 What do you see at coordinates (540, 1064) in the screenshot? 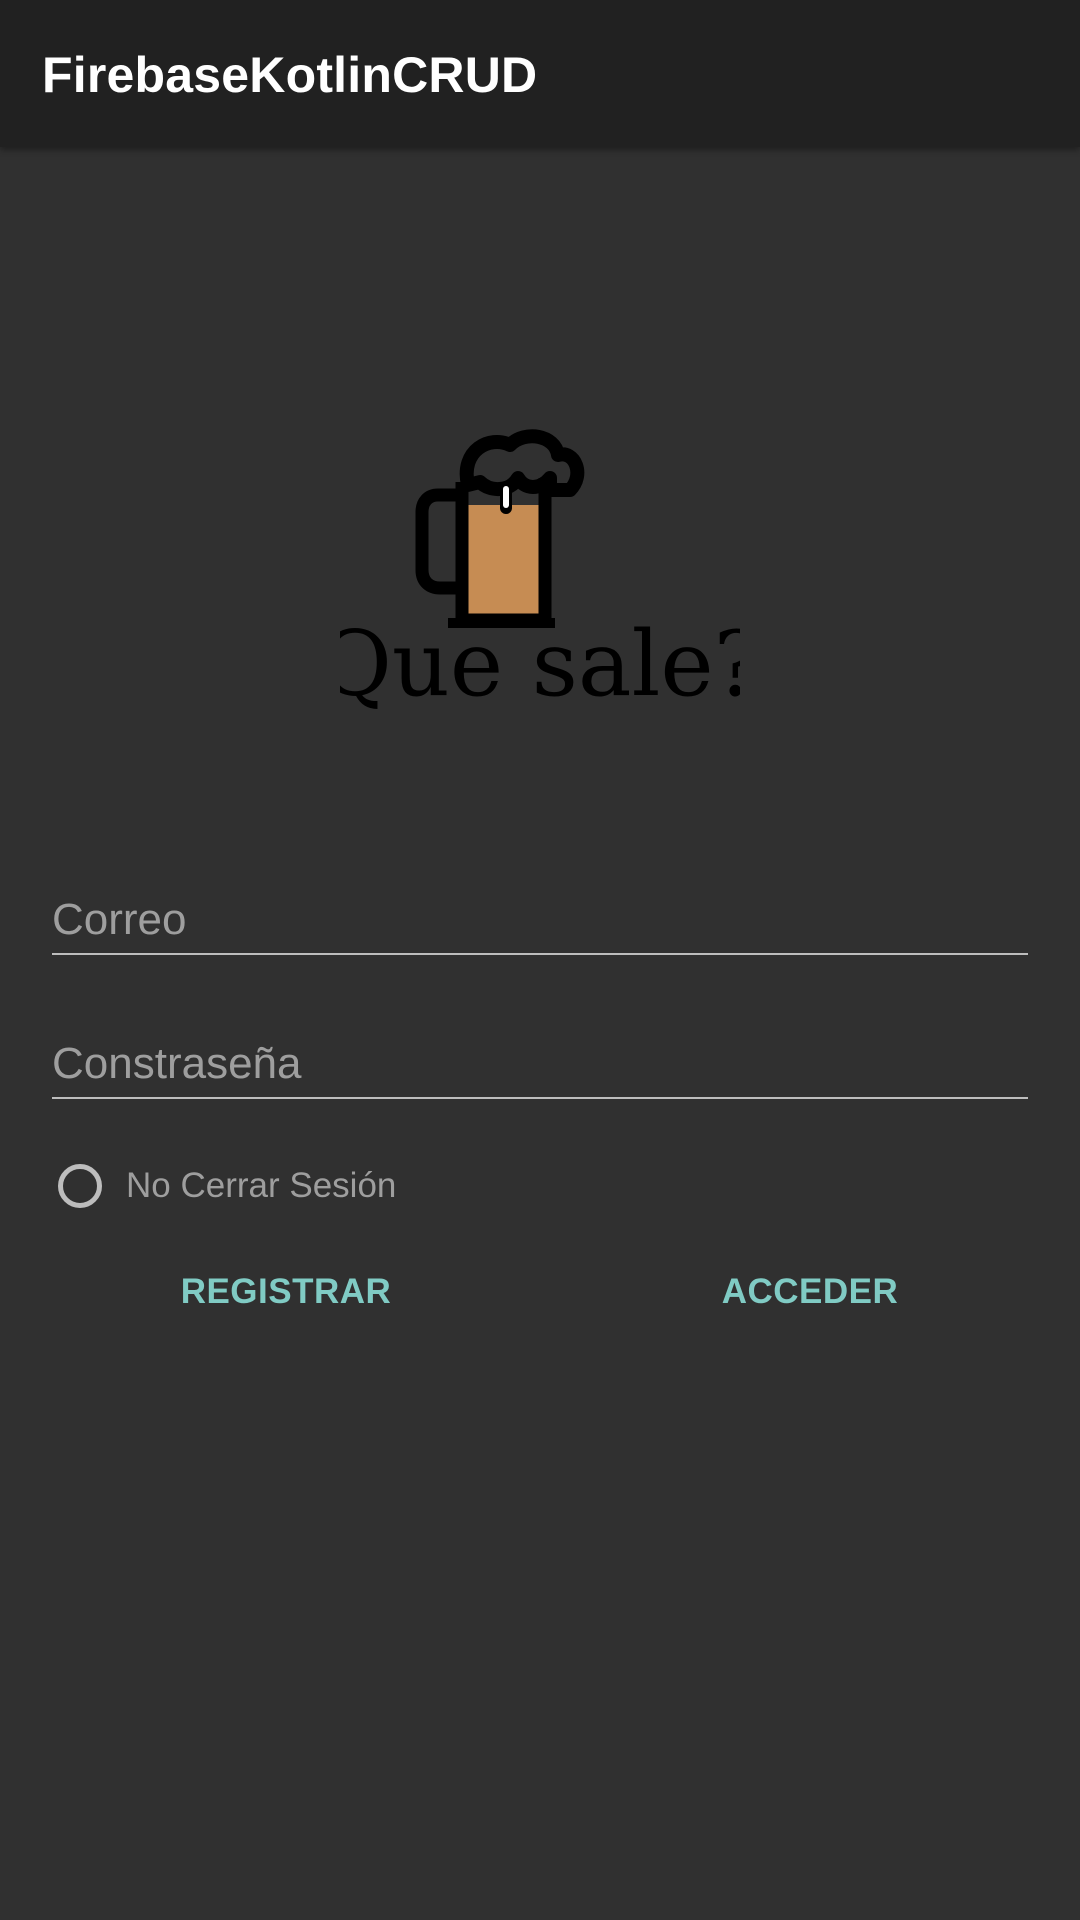
I see `password-input` at bounding box center [540, 1064].